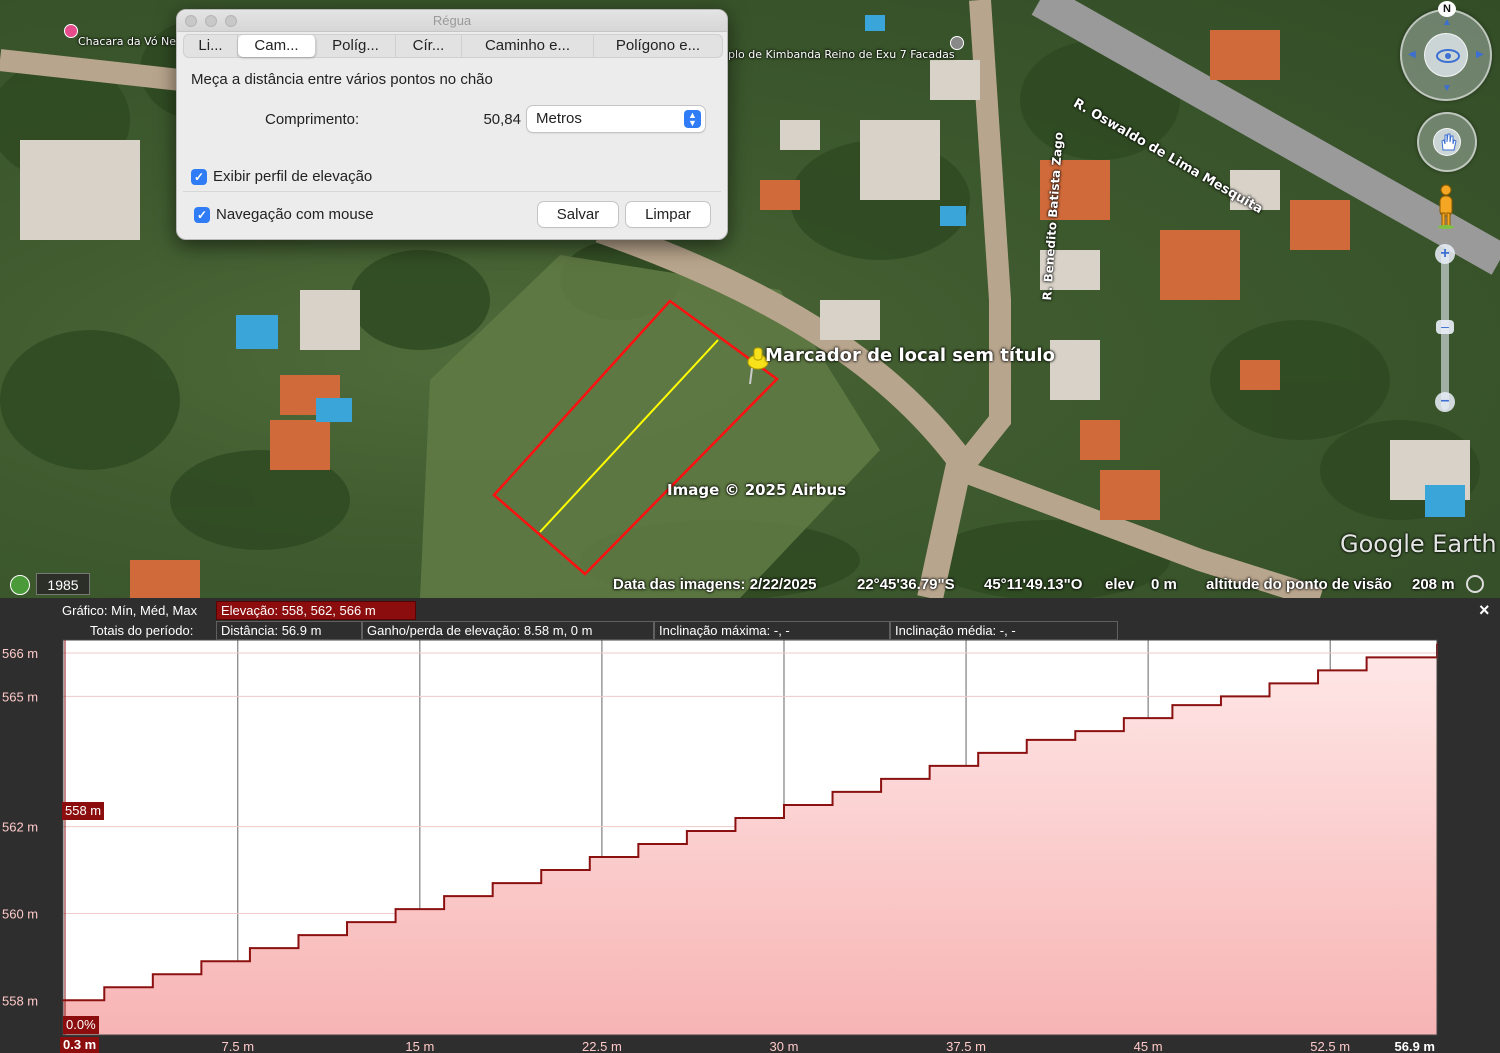 This screenshot has height=1053, width=1500. Describe the element at coordinates (83, 811) in the screenshot. I see `cursor-elevation-label: 558 m` at that location.